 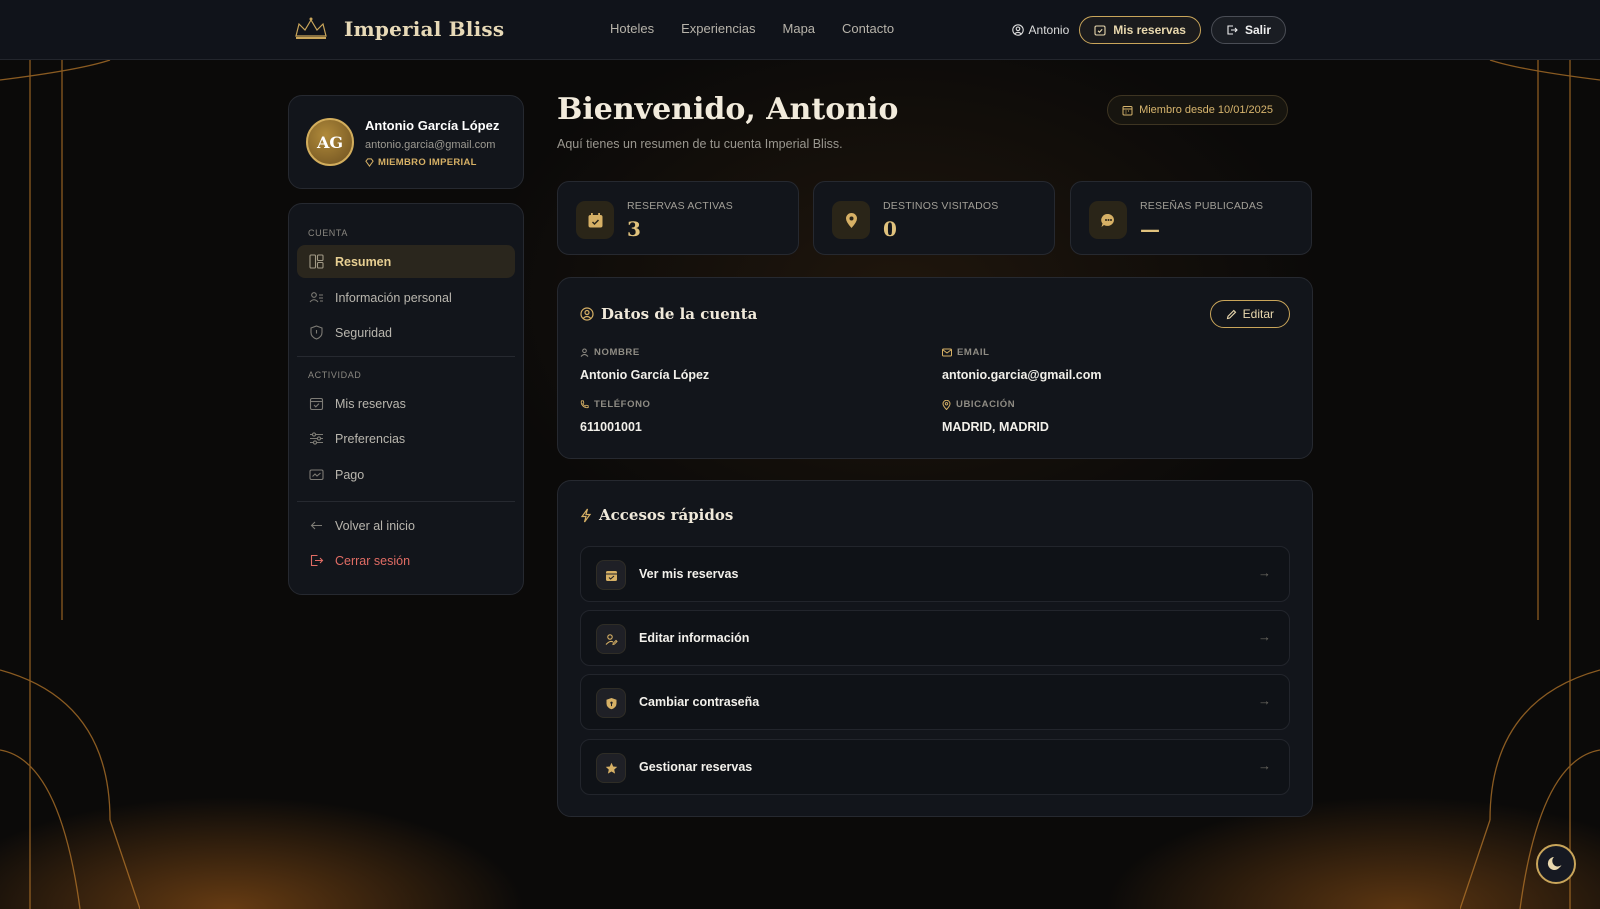 I want to click on sidebar-item-reservations: Mis reservas, so click(x=406, y=403).